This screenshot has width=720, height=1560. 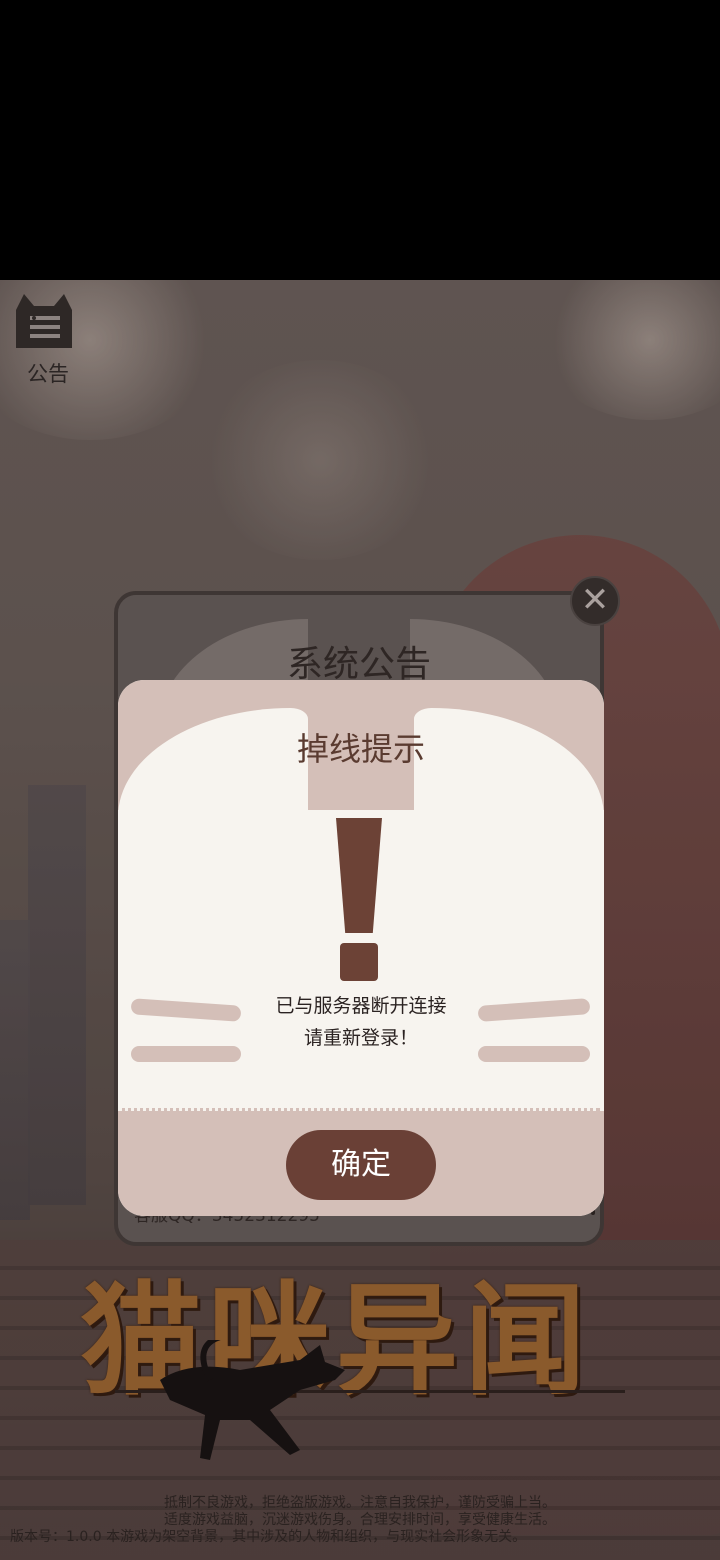 What do you see at coordinates (360, 749) in the screenshot?
I see `dialog-title: 掉线提示` at bounding box center [360, 749].